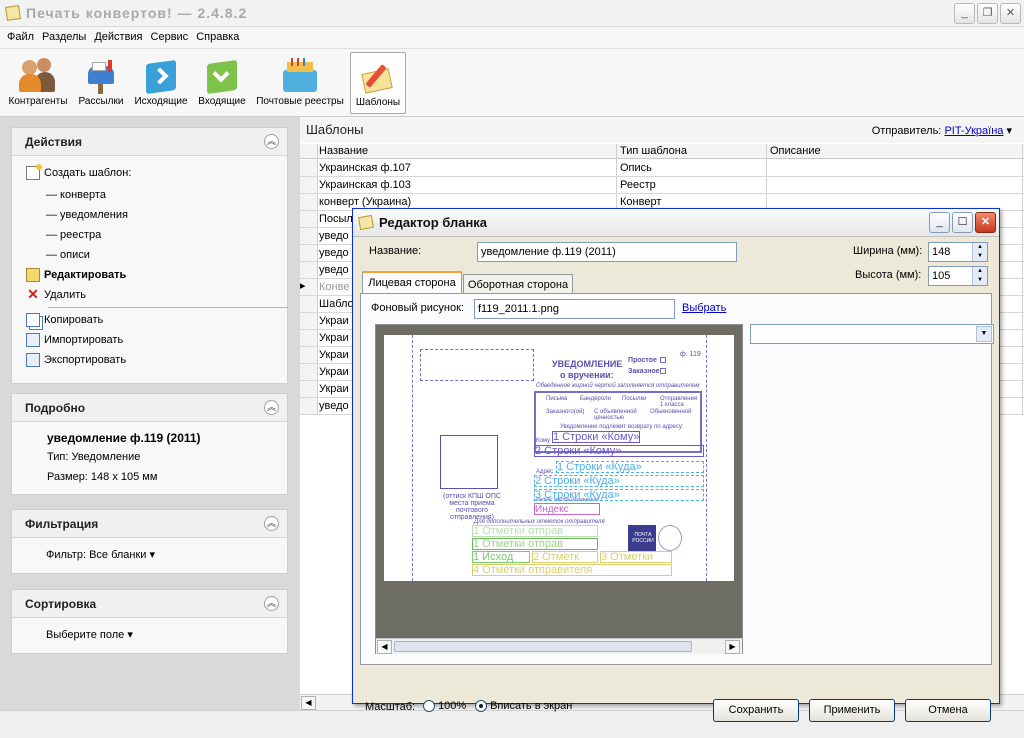 The image size is (1024, 738). What do you see at coordinates (76, 360) in the screenshot?
I see `export-item: Экспортировать` at bounding box center [76, 360].